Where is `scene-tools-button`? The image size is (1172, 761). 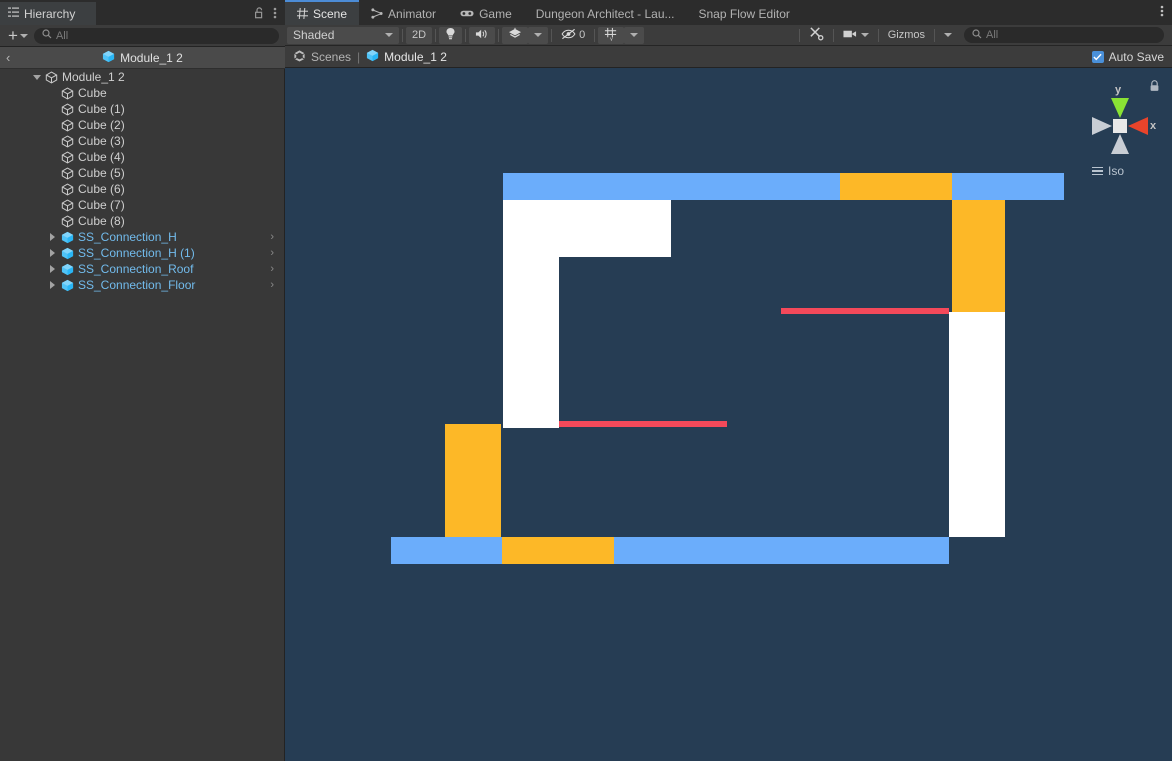
scene-tools-button is located at coordinates (816, 35).